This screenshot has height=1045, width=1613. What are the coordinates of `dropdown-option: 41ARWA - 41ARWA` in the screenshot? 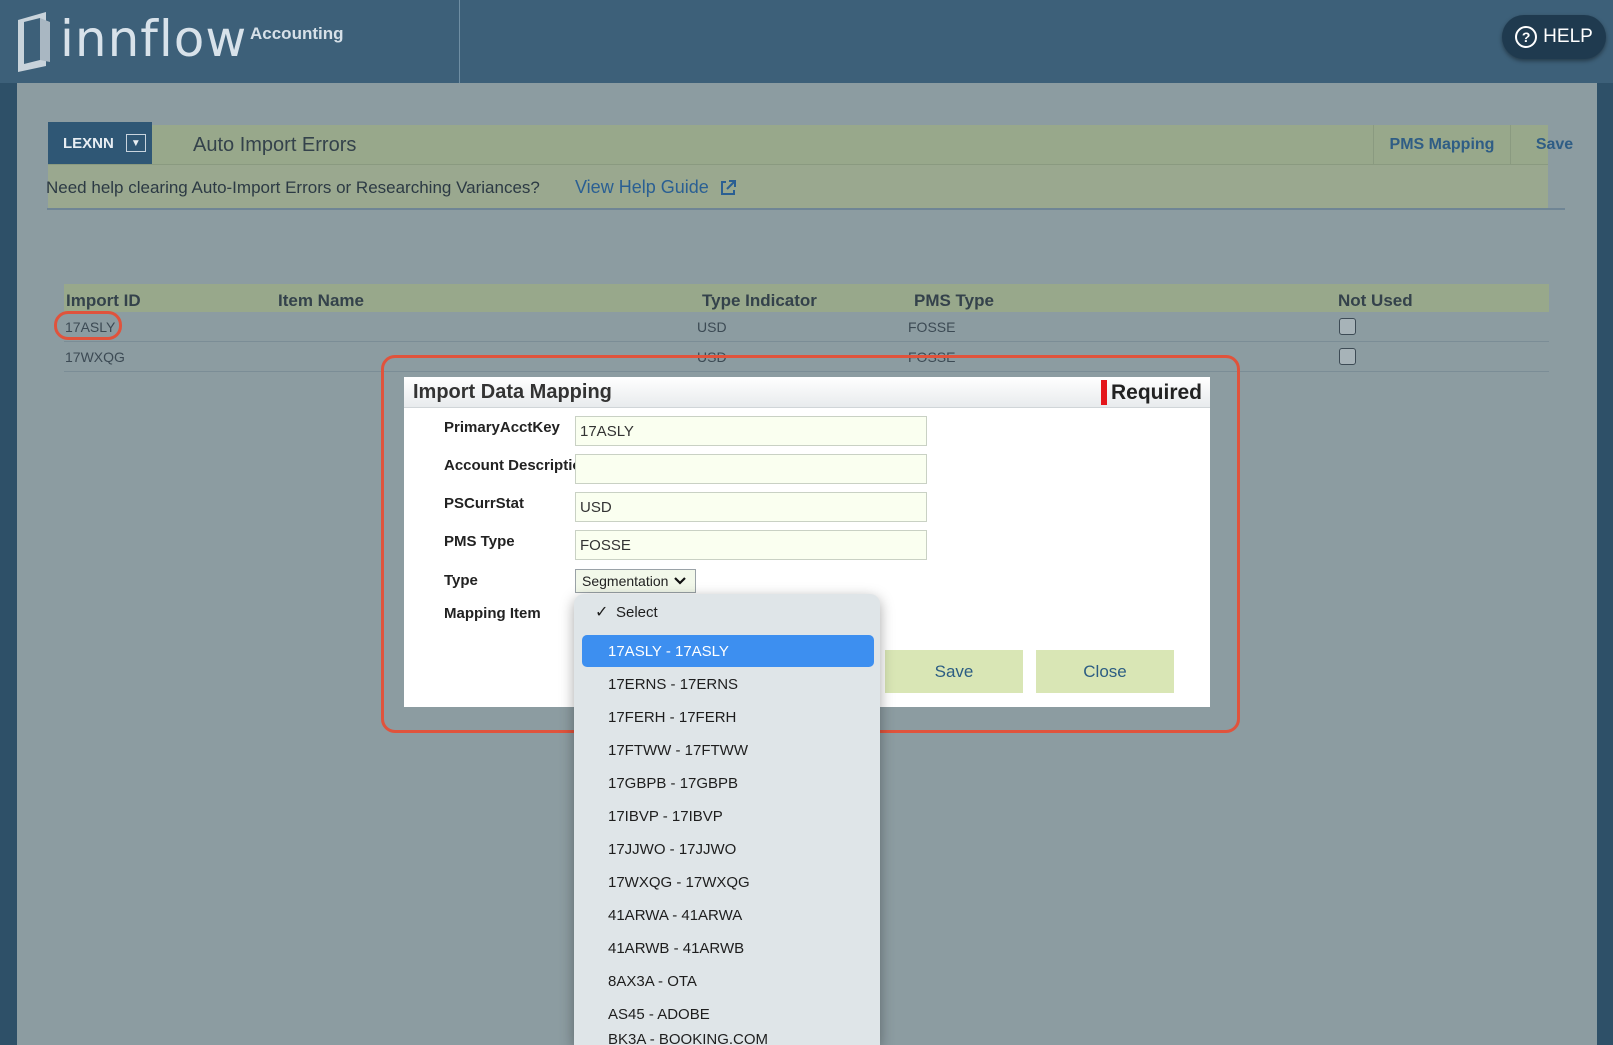 It's located at (728, 915).